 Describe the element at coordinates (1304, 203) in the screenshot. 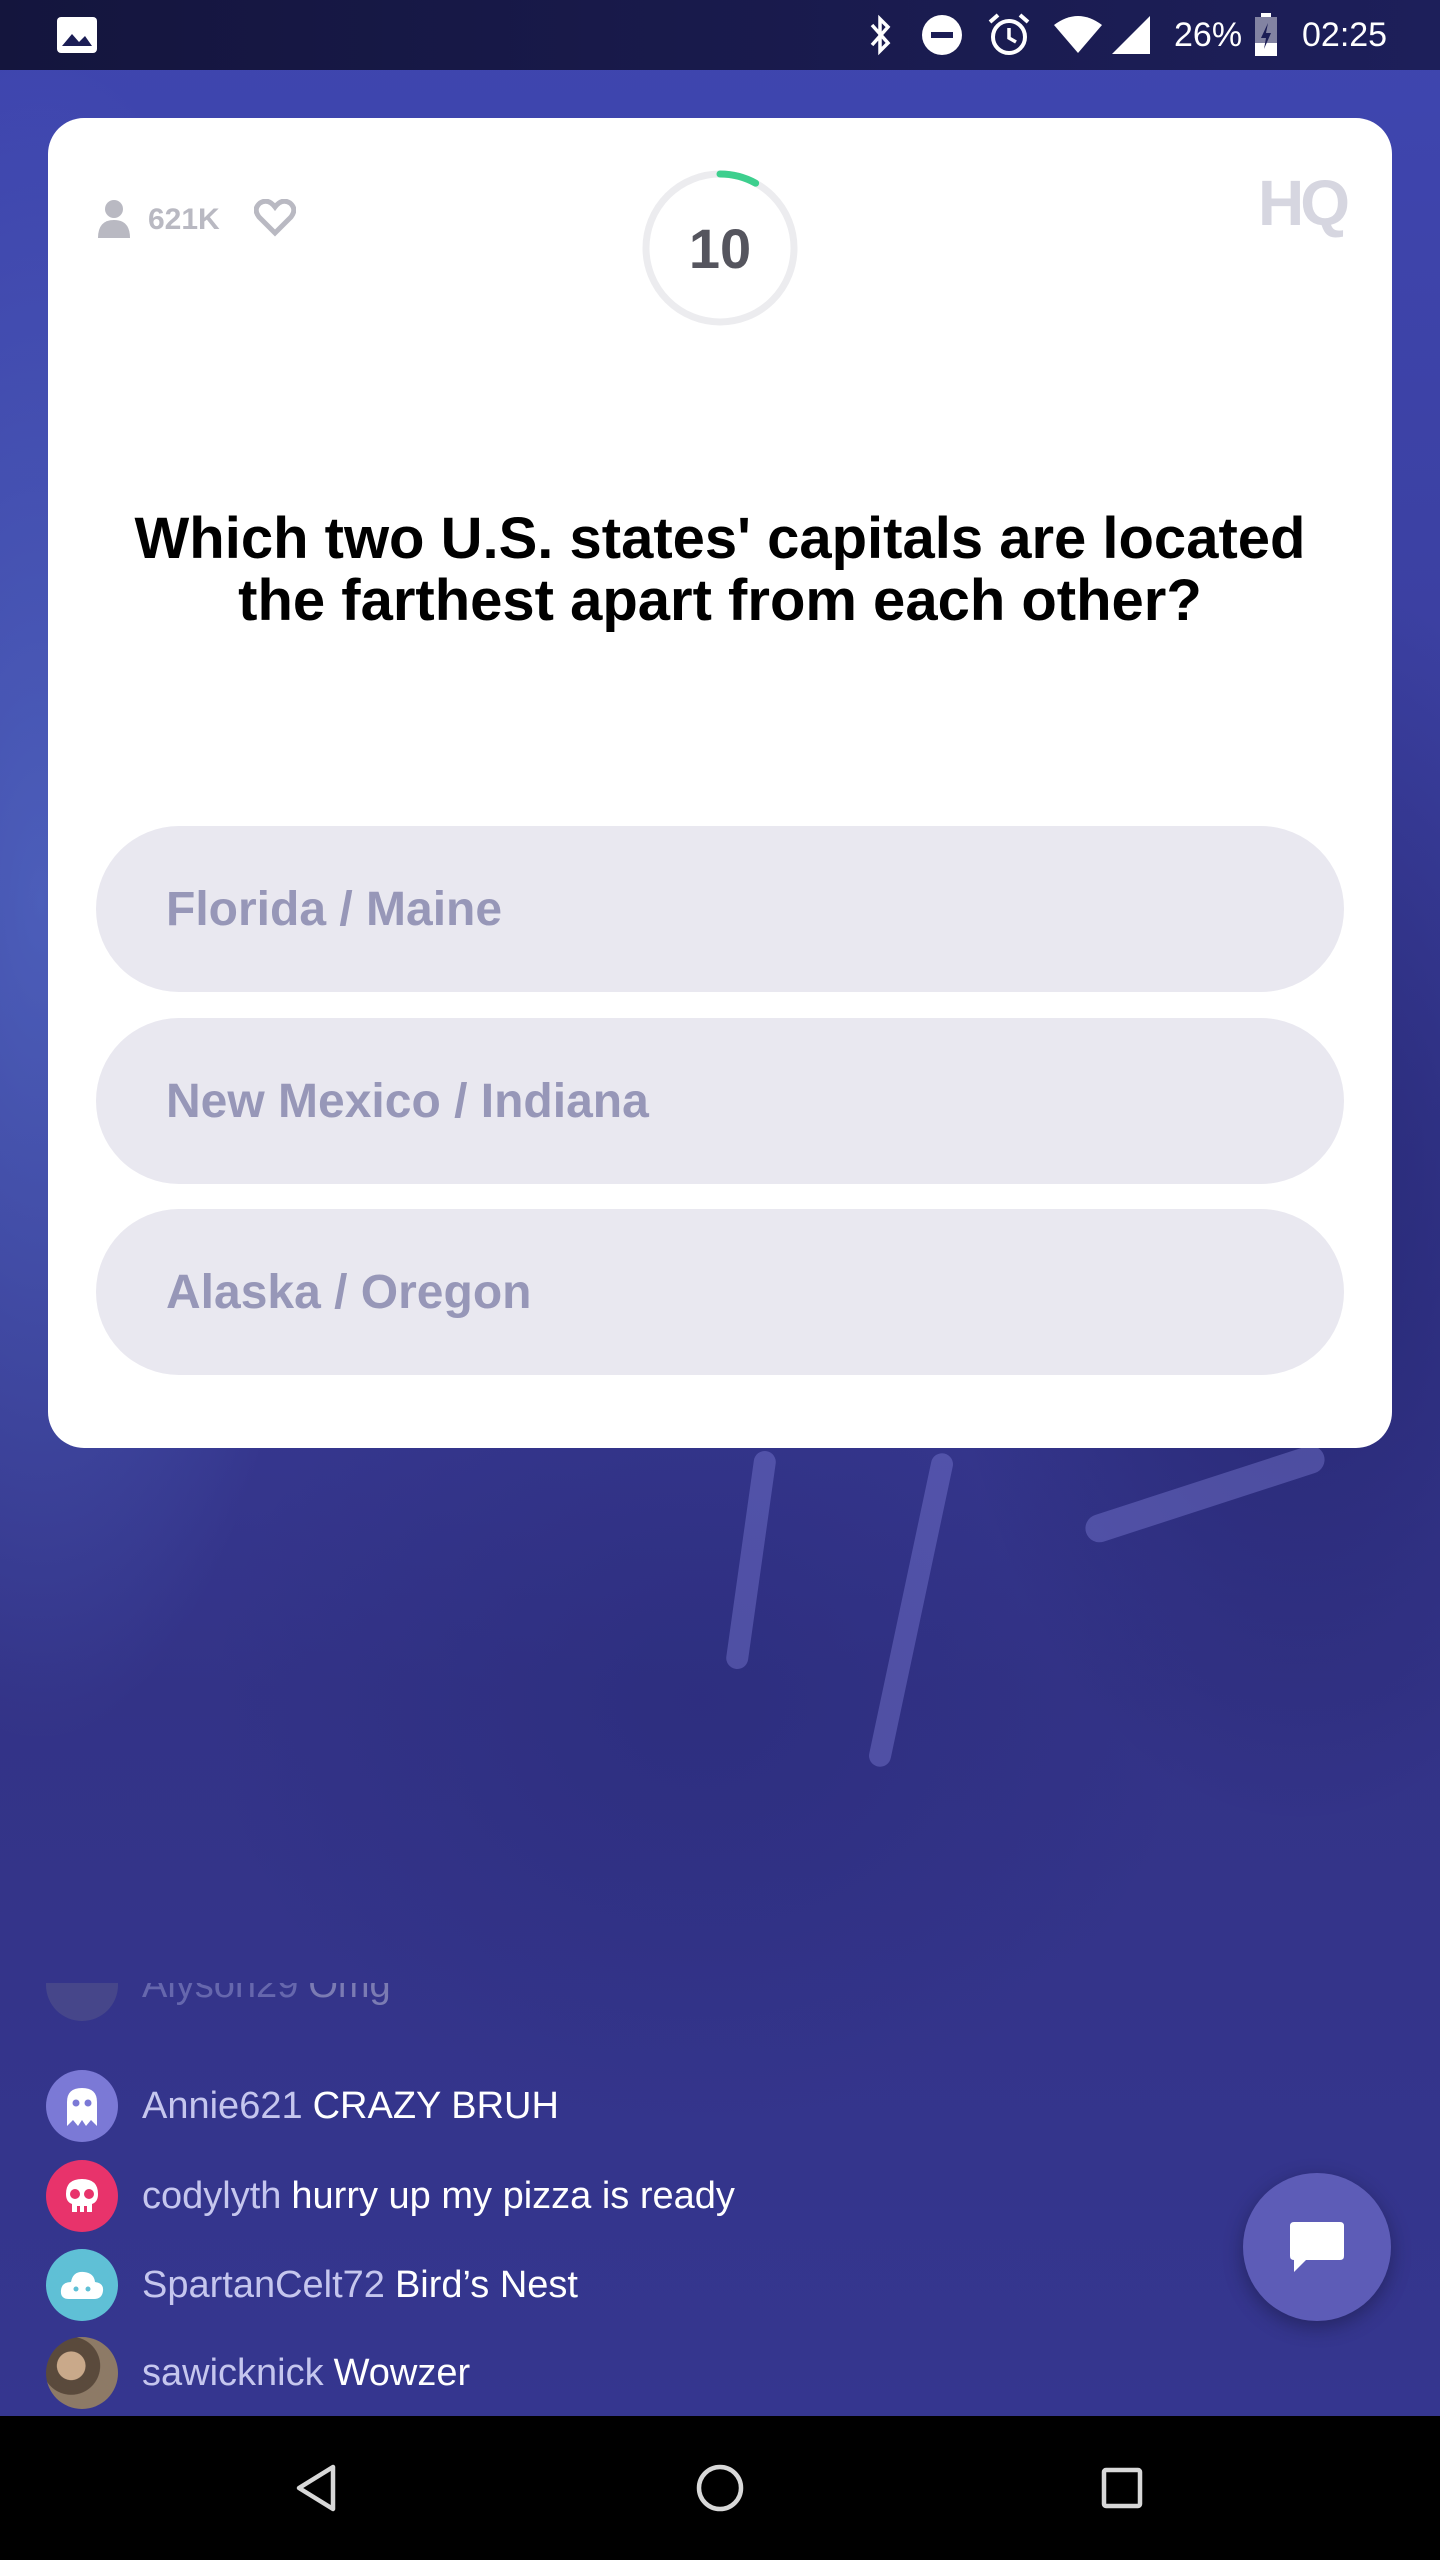

I see `hq-logo: HQ` at that location.